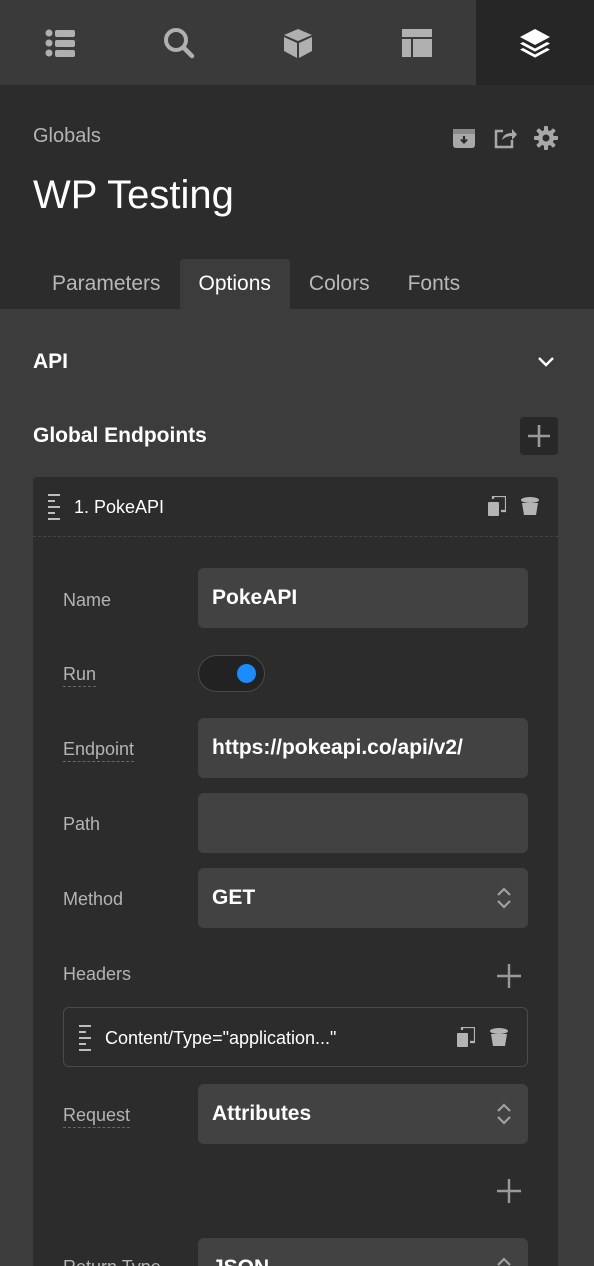  I want to click on layout-icon, so click(416, 42).